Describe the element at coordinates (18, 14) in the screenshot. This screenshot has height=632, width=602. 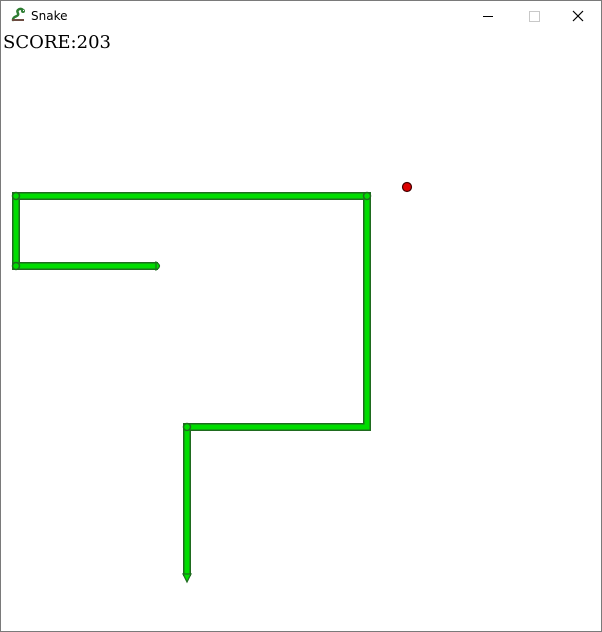
I see `snake-icon` at that location.